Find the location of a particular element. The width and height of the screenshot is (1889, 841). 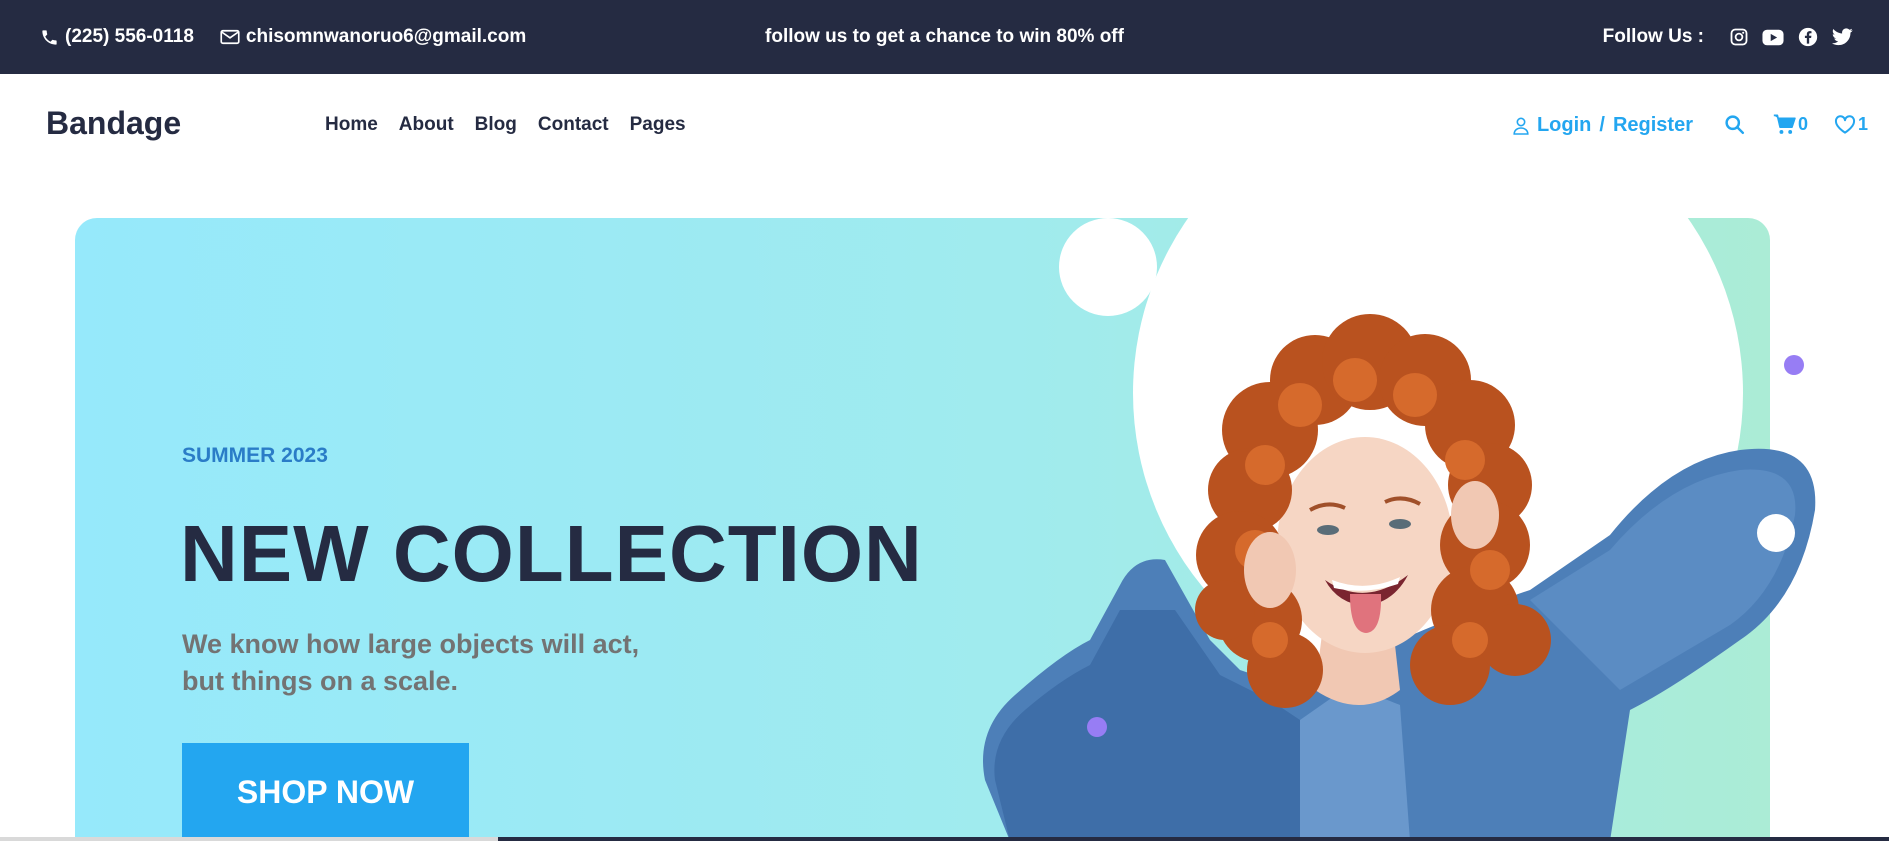

hero-headline: NEW COLLECTION is located at coordinates (551, 553).